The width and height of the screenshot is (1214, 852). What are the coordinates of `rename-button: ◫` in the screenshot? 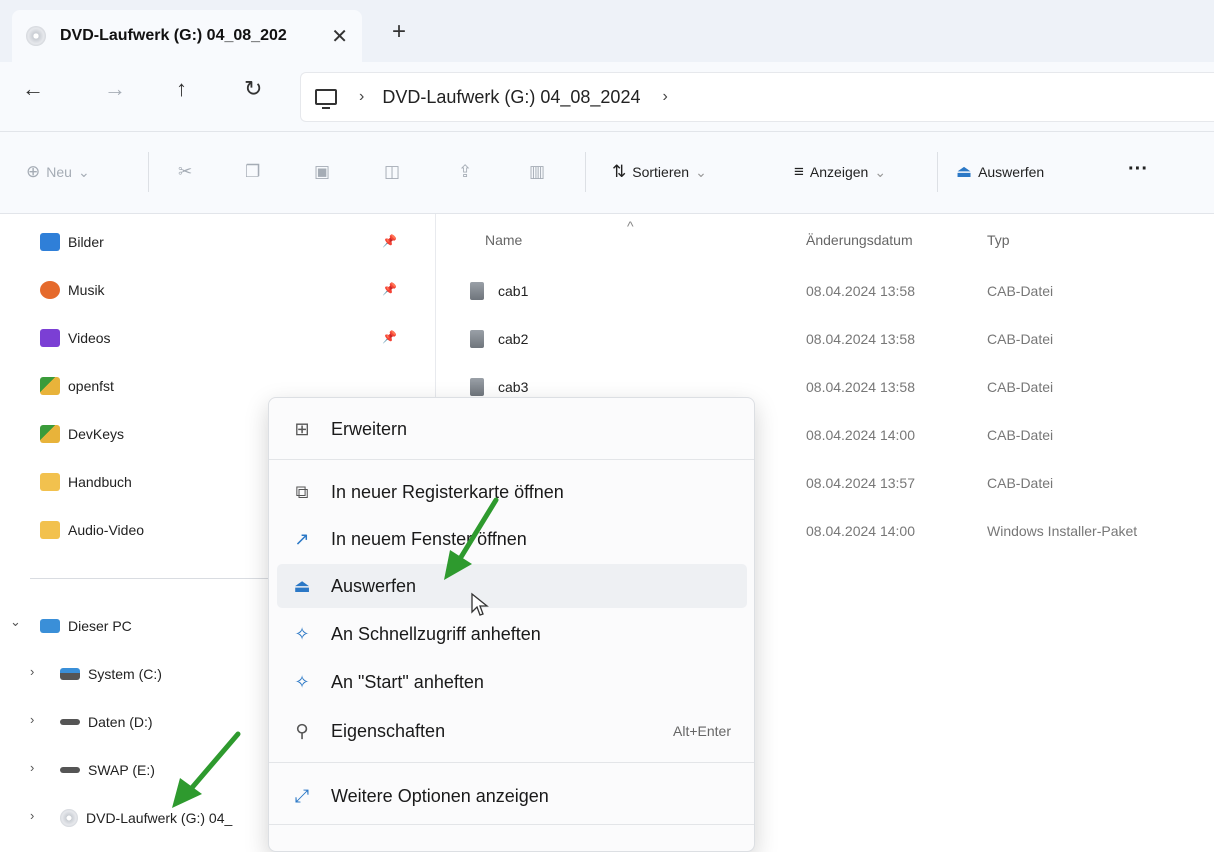 It's located at (395, 172).